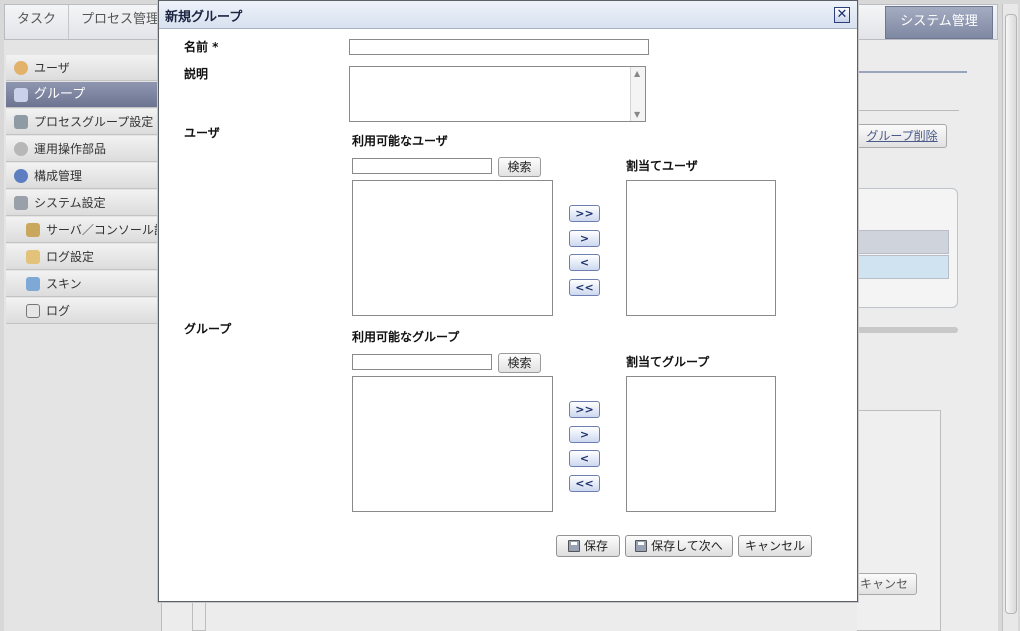 The width and height of the screenshot is (1020, 631). What do you see at coordinates (641, 546) in the screenshot?
I see `save-next-icon` at bounding box center [641, 546].